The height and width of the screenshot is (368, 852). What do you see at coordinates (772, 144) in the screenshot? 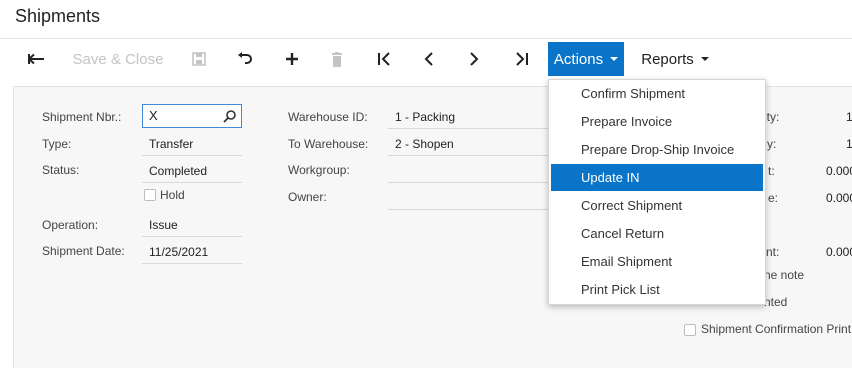
I see `right-label-2: y:` at bounding box center [772, 144].